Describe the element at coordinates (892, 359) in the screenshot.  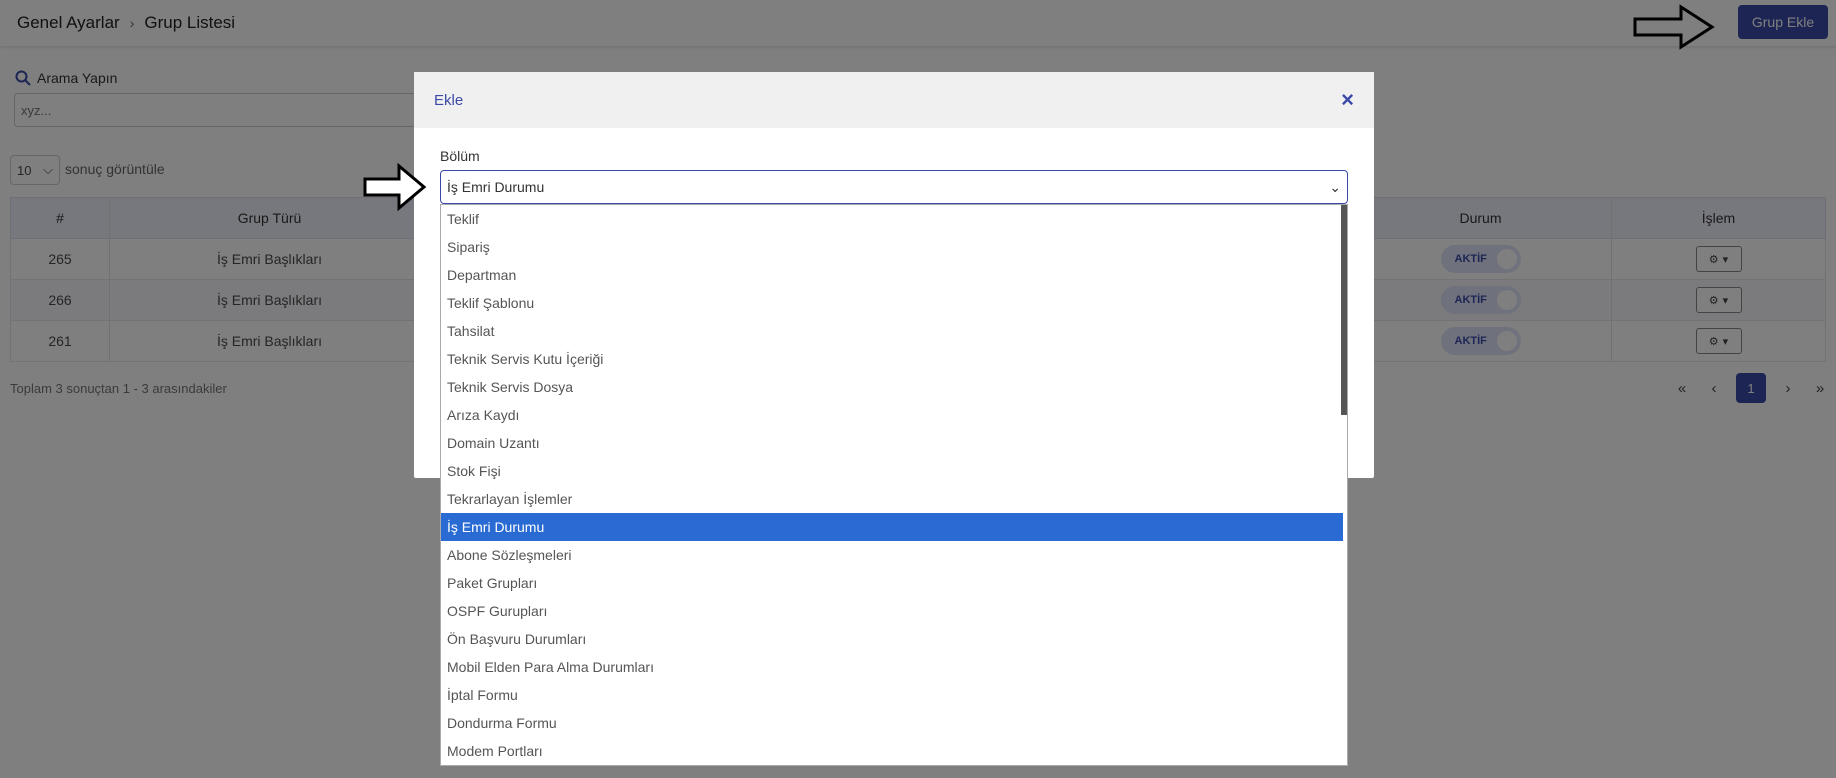
I see `option-item: Teknik Servis Kutu İçeriği` at that location.